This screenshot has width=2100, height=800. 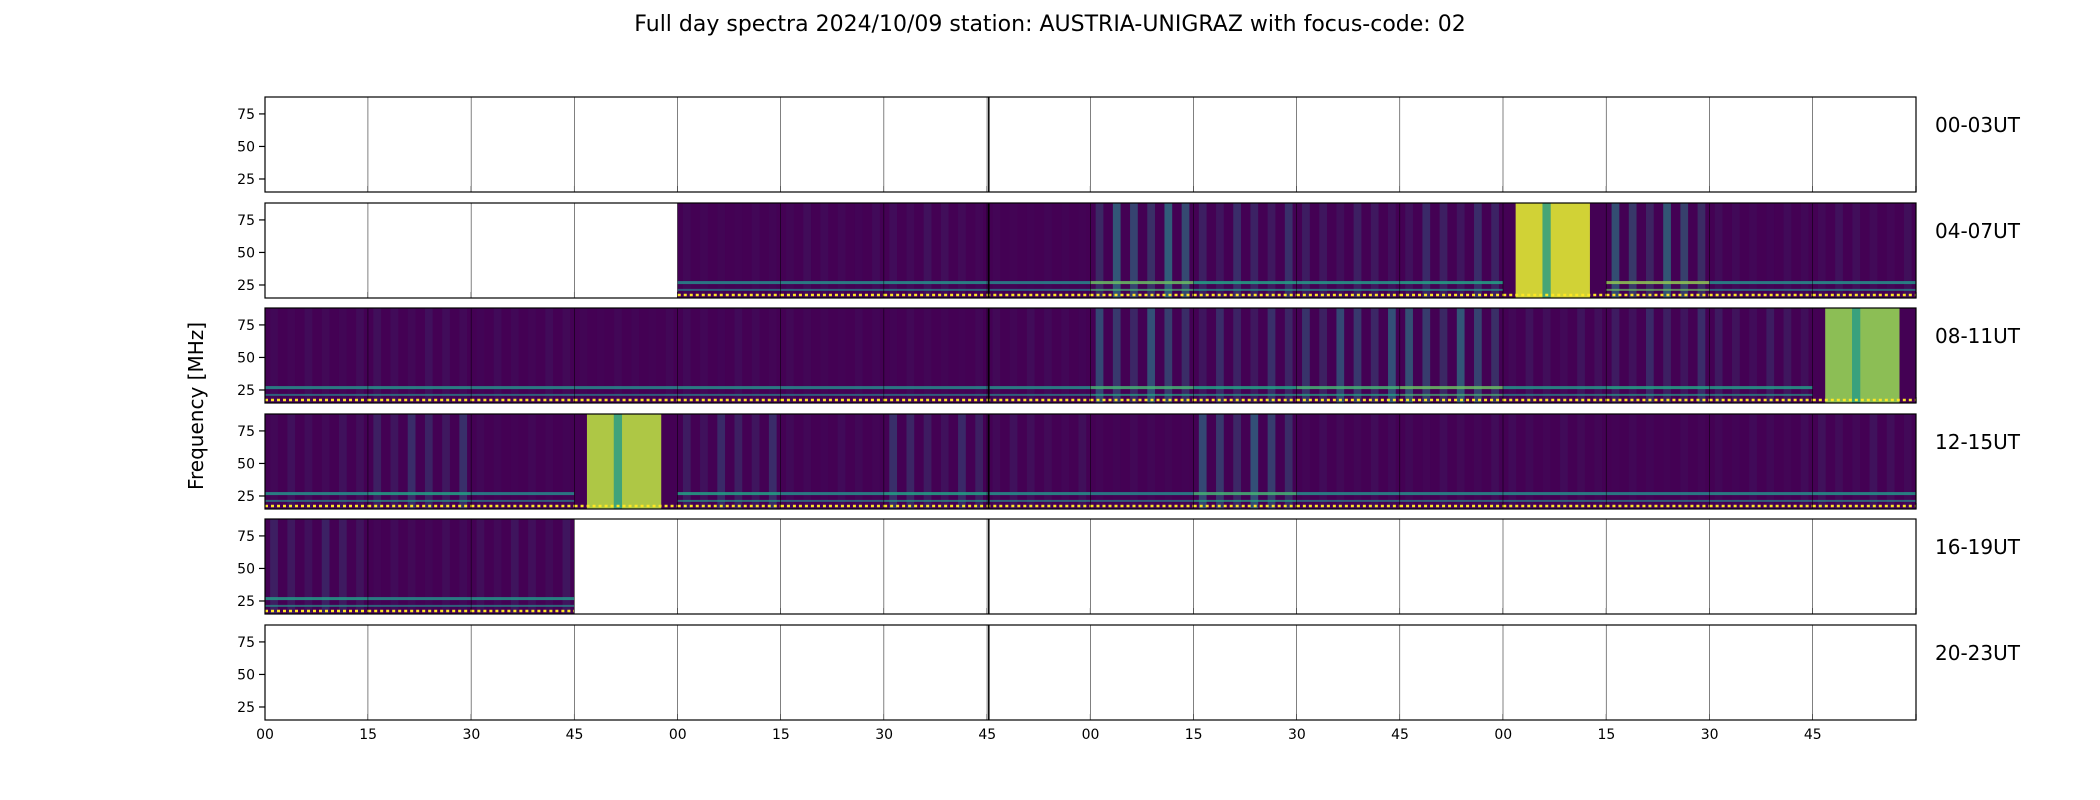 What do you see at coordinates (1862, 355) in the screenshot?
I see `intensity-block` at bounding box center [1862, 355].